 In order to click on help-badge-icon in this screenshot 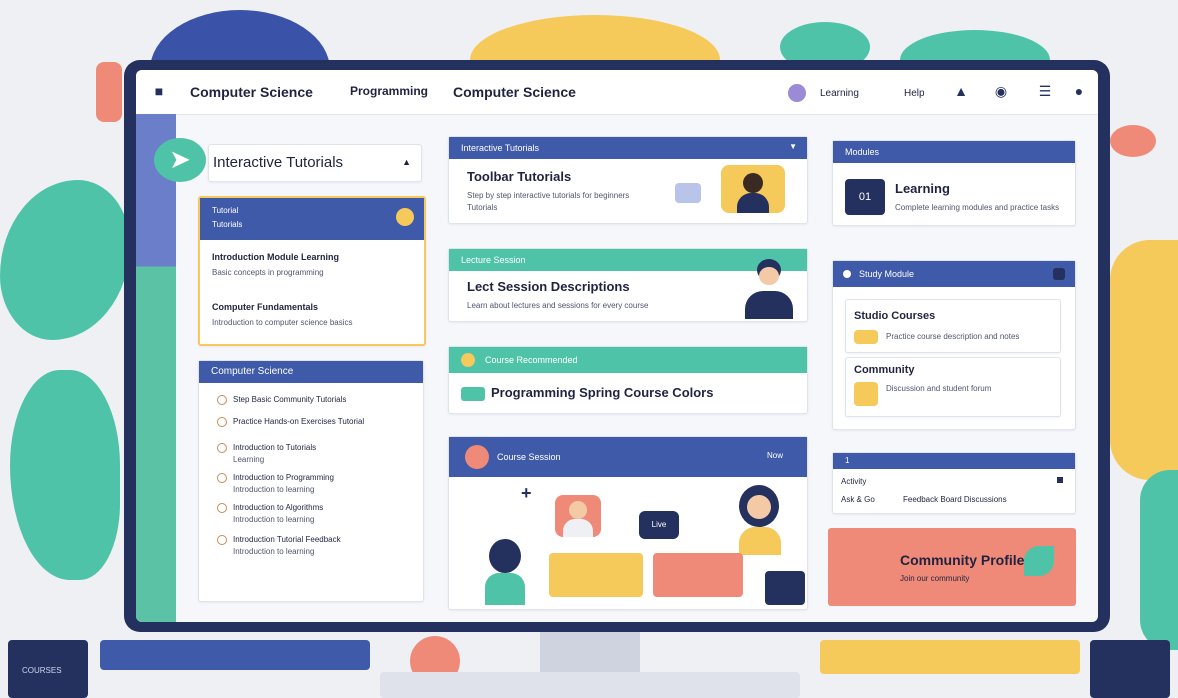, I will do `click(405, 217)`.